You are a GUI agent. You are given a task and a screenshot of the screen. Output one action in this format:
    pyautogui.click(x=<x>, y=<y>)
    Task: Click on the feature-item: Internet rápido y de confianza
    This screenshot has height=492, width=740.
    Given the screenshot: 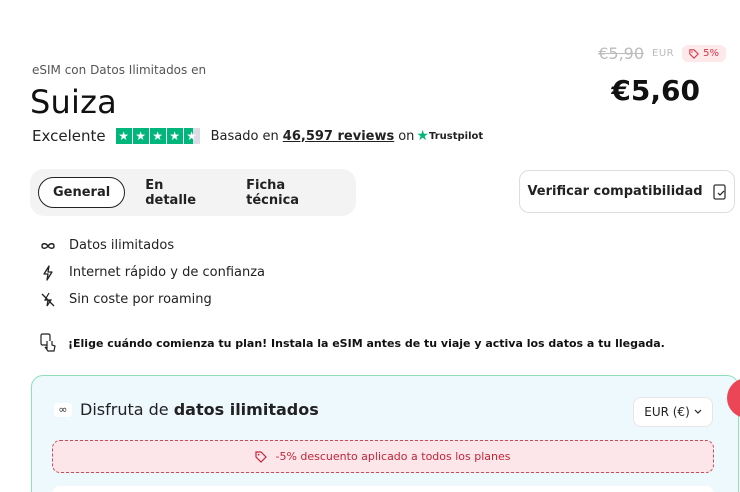 What is the action you would take?
    pyautogui.click(x=151, y=272)
    